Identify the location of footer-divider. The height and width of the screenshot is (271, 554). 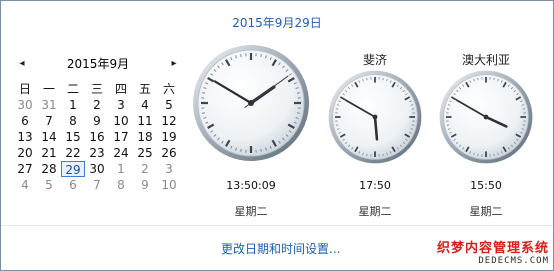
(277, 225).